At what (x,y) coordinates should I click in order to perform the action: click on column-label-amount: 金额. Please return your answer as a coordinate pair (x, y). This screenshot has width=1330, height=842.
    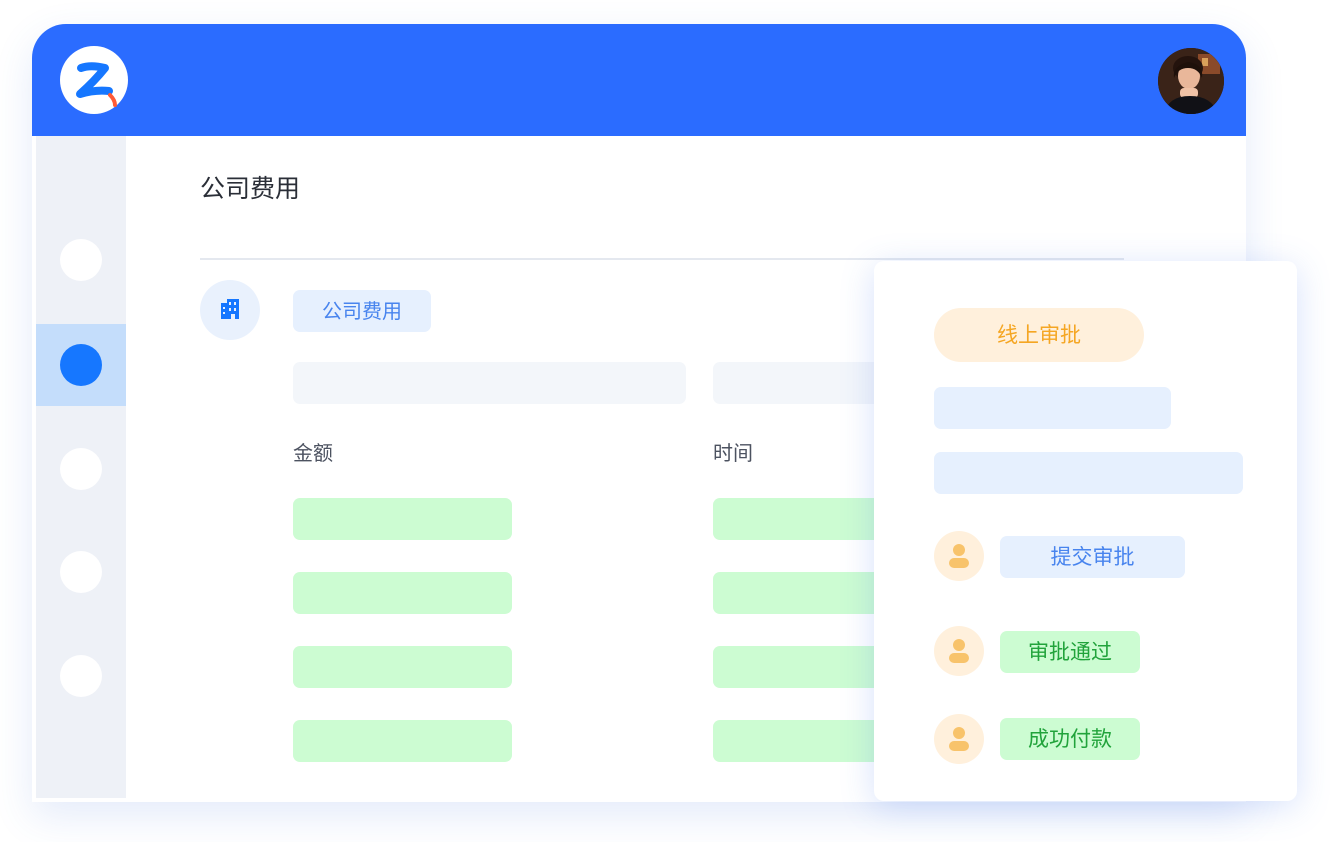
    Looking at the image, I should click on (313, 453).